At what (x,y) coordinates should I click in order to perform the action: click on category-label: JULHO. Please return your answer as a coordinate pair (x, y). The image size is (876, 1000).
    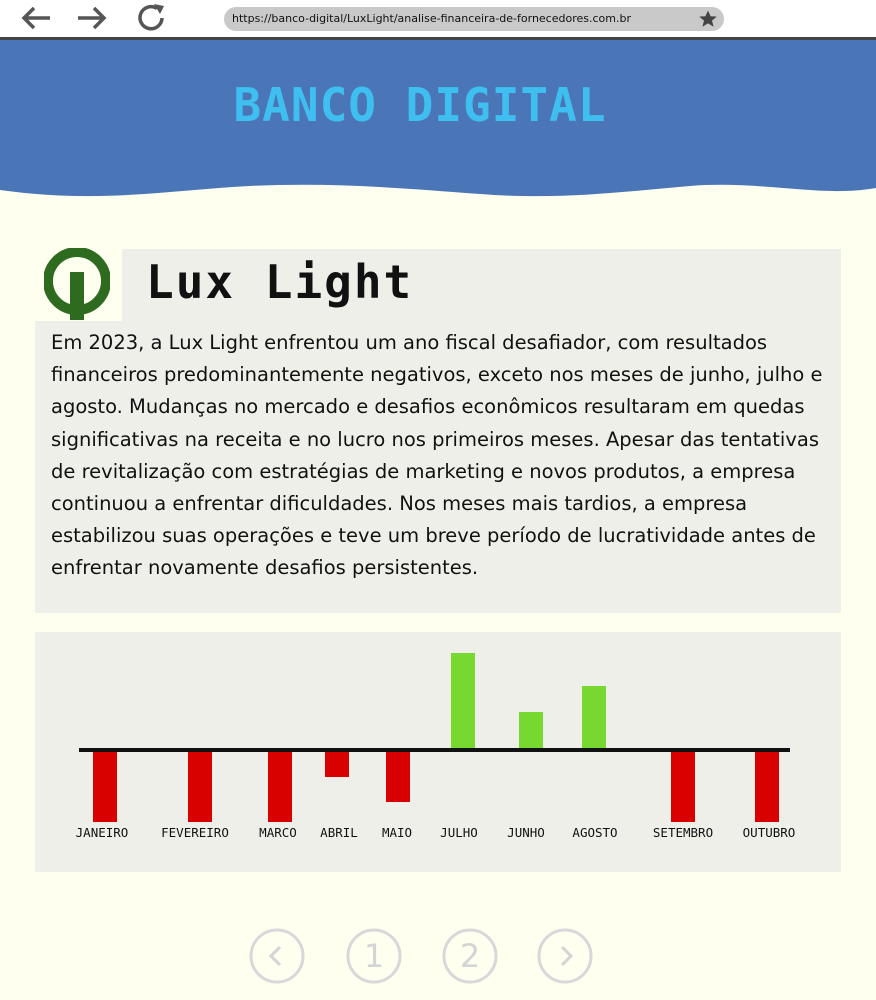
    Looking at the image, I should click on (459, 832).